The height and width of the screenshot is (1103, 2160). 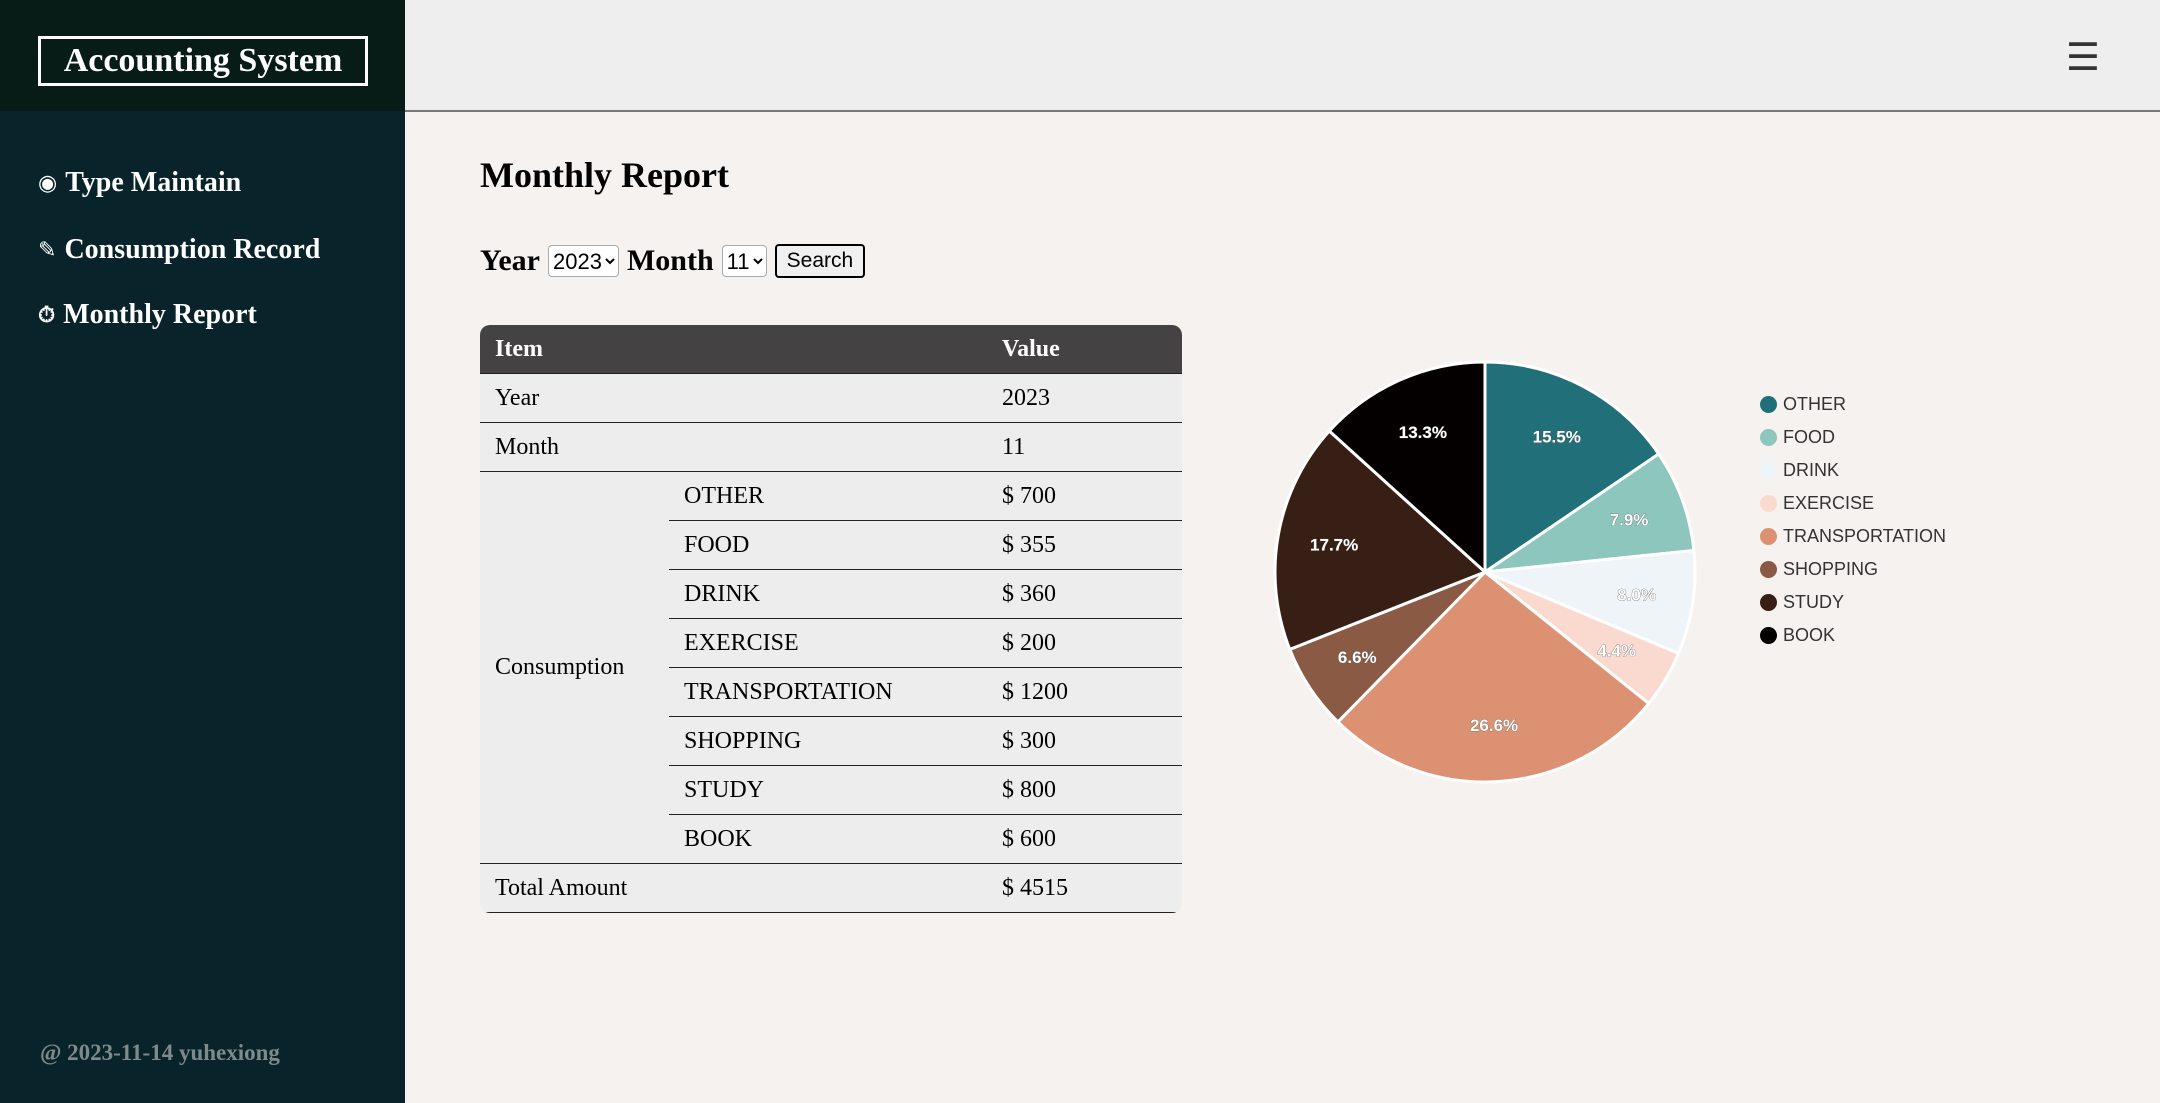 I want to click on total-value: $ 4515, so click(x=1084, y=888).